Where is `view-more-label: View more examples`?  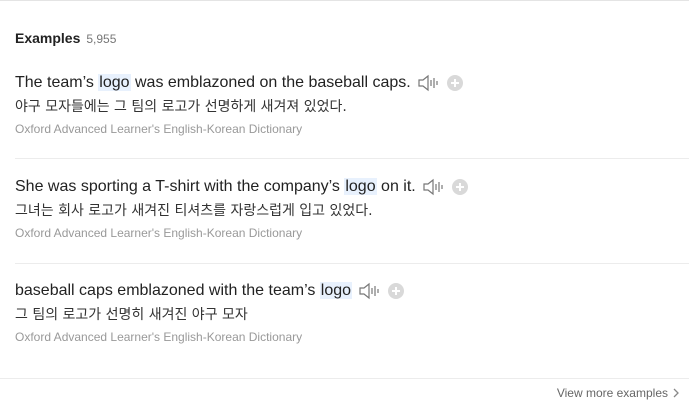
view-more-label: View more examples is located at coordinates (612, 393).